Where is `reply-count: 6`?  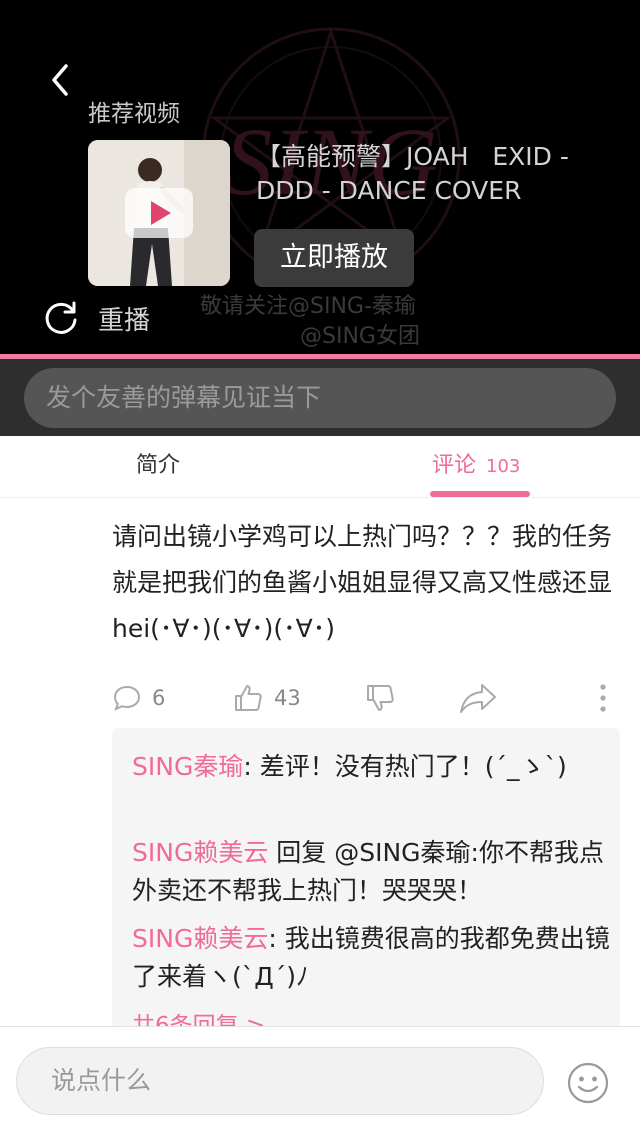 reply-count: 6 is located at coordinates (159, 698).